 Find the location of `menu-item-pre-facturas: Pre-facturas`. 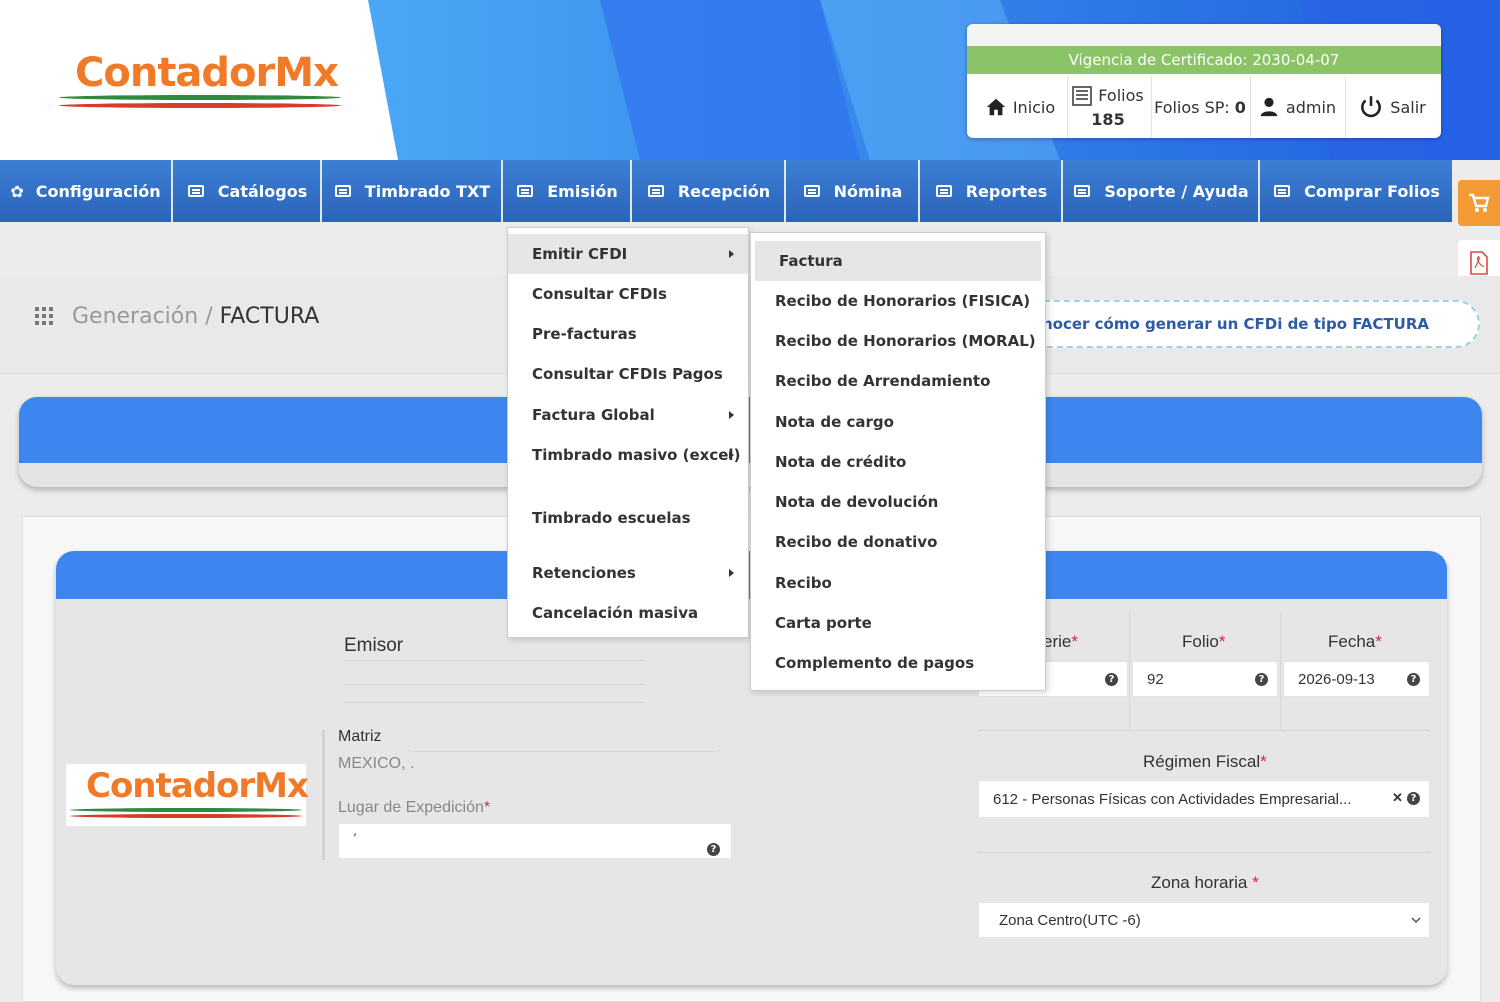

menu-item-pre-facturas: Pre-facturas is located at coordinates (628, 334).